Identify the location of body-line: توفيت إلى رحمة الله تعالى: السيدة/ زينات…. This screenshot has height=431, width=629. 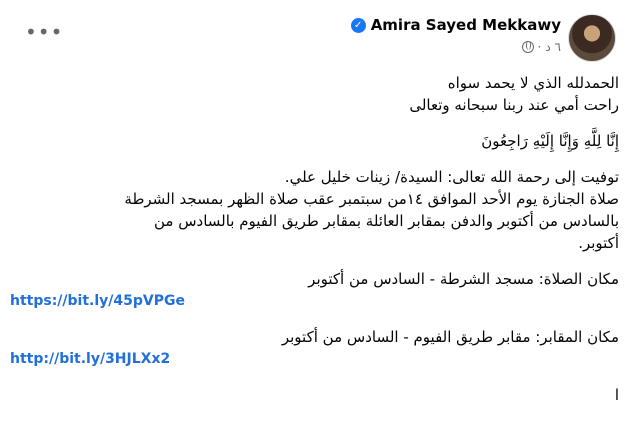
(451, 177).